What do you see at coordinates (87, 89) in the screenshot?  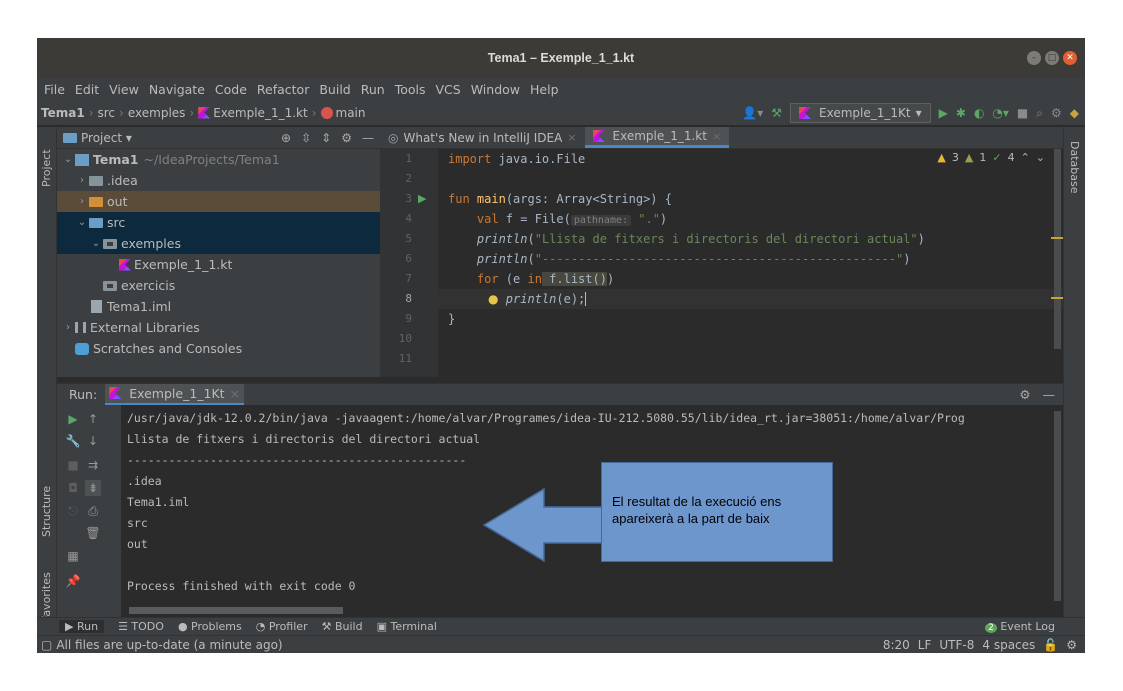 I see `menu-edit: Edit` at bounding box center [87, 89].